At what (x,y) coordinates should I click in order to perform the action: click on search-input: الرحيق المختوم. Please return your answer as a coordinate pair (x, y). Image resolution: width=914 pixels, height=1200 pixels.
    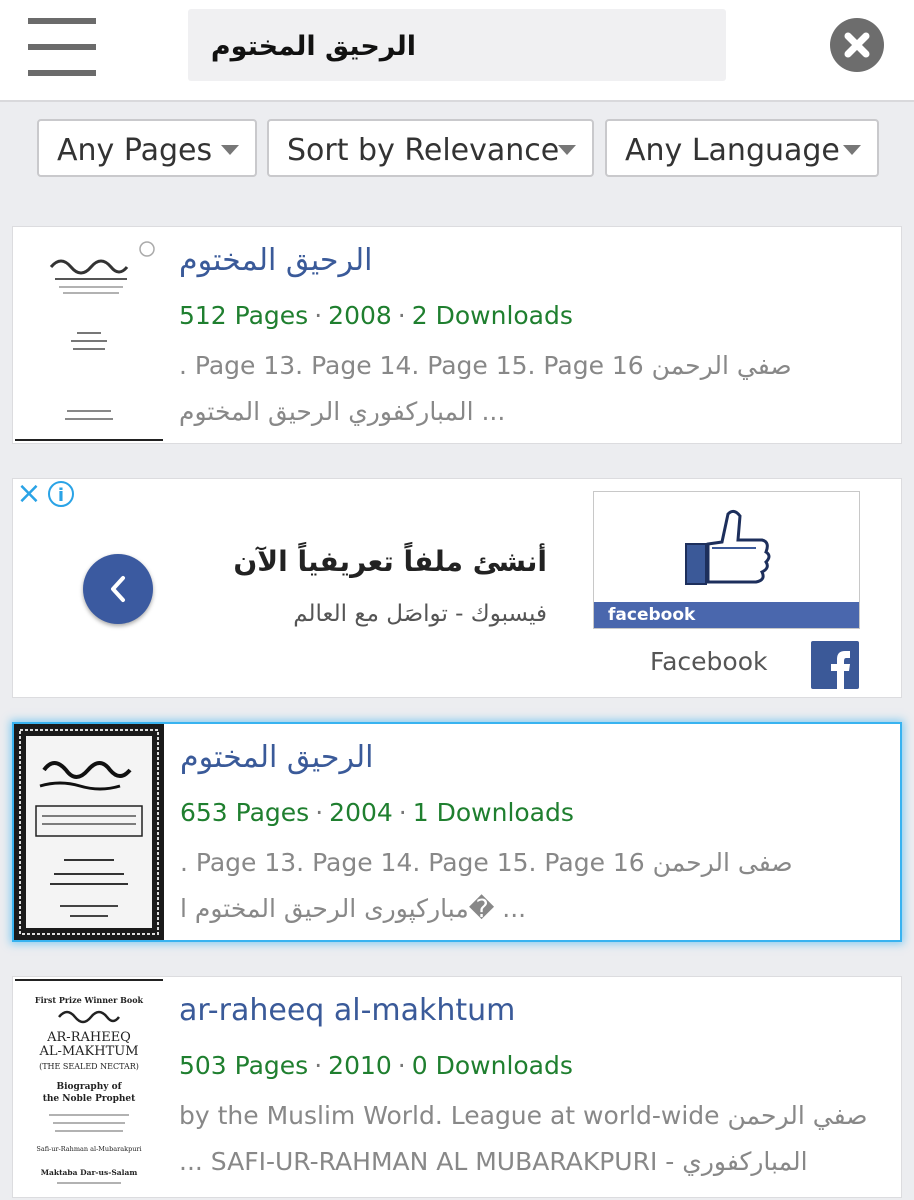
    Looking at the image, I should click on (457, 45).